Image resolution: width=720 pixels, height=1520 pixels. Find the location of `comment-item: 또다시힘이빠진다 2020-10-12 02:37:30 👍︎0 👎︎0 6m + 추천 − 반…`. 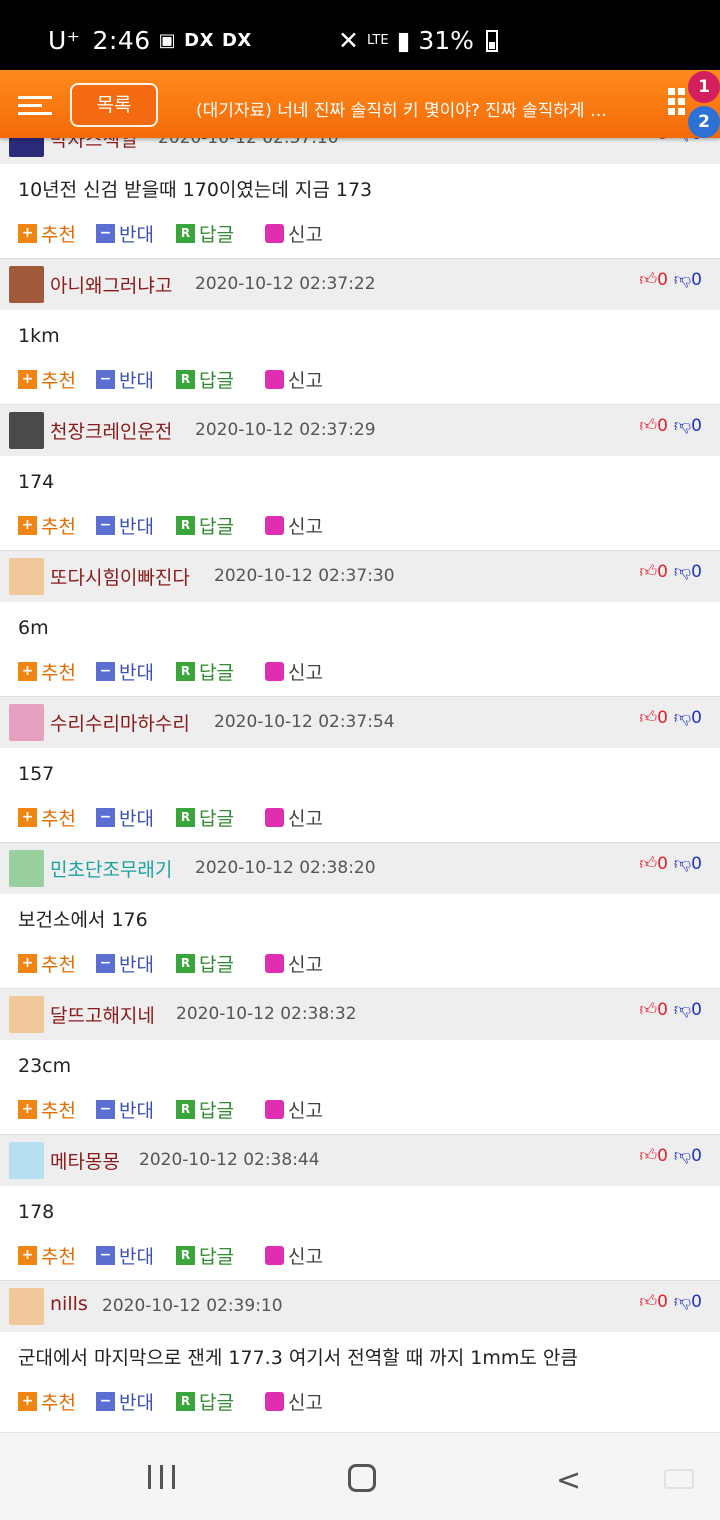

comment-item: 또다시힘이빠진다 2020-10-12 02:37:30 👍︎0 👎︎0 6m + 추천 − 반… is located at coordinates (360, 623).